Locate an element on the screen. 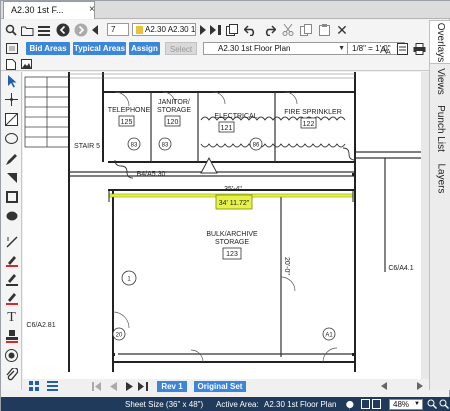 The height and width of the screenshot is (411, 450). room-number-bulk: 123 is located at coordinates (232, 254).